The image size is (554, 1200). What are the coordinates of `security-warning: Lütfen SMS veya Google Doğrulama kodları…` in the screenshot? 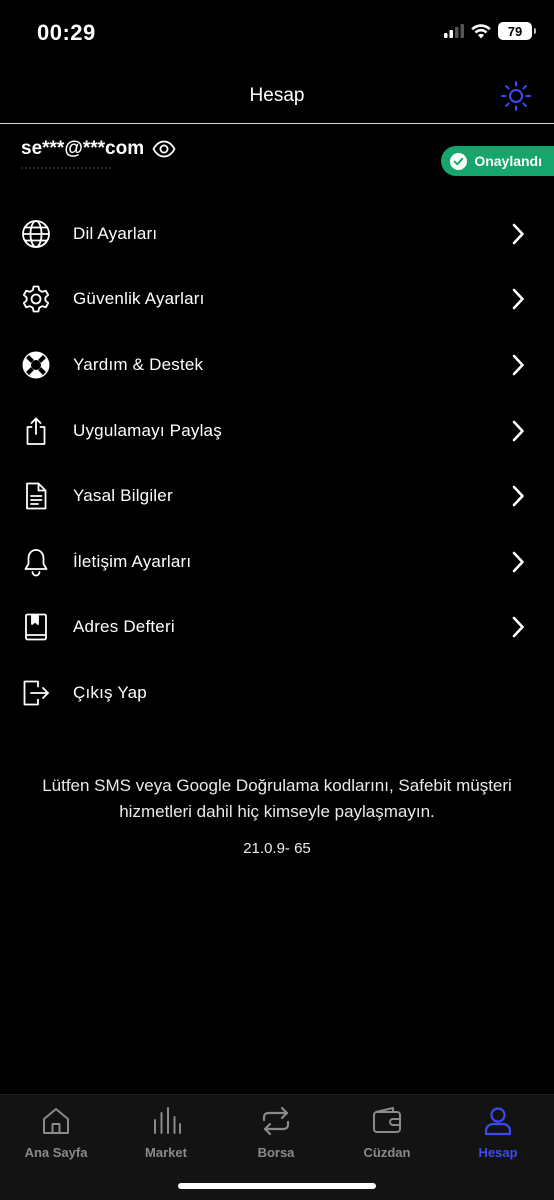 It's located at (277, 798).